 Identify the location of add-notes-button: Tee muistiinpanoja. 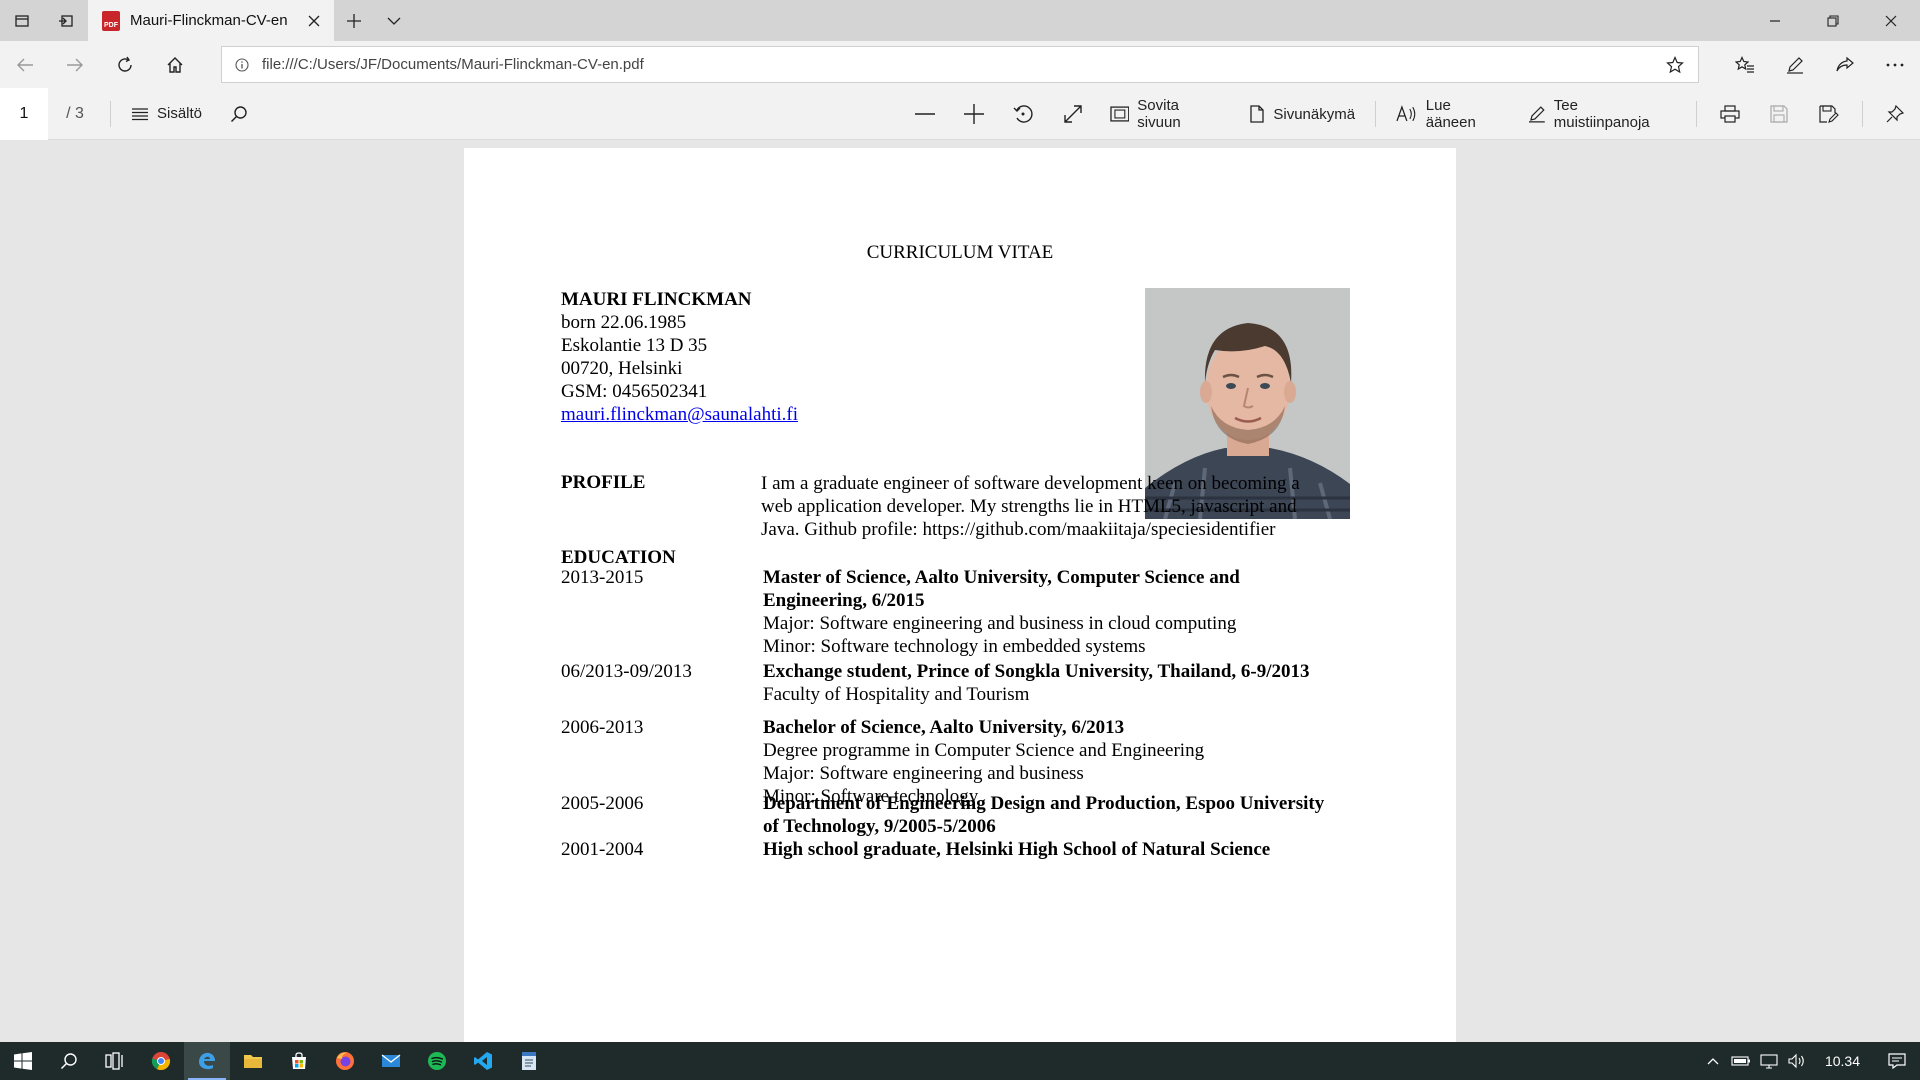
(1602, 114).